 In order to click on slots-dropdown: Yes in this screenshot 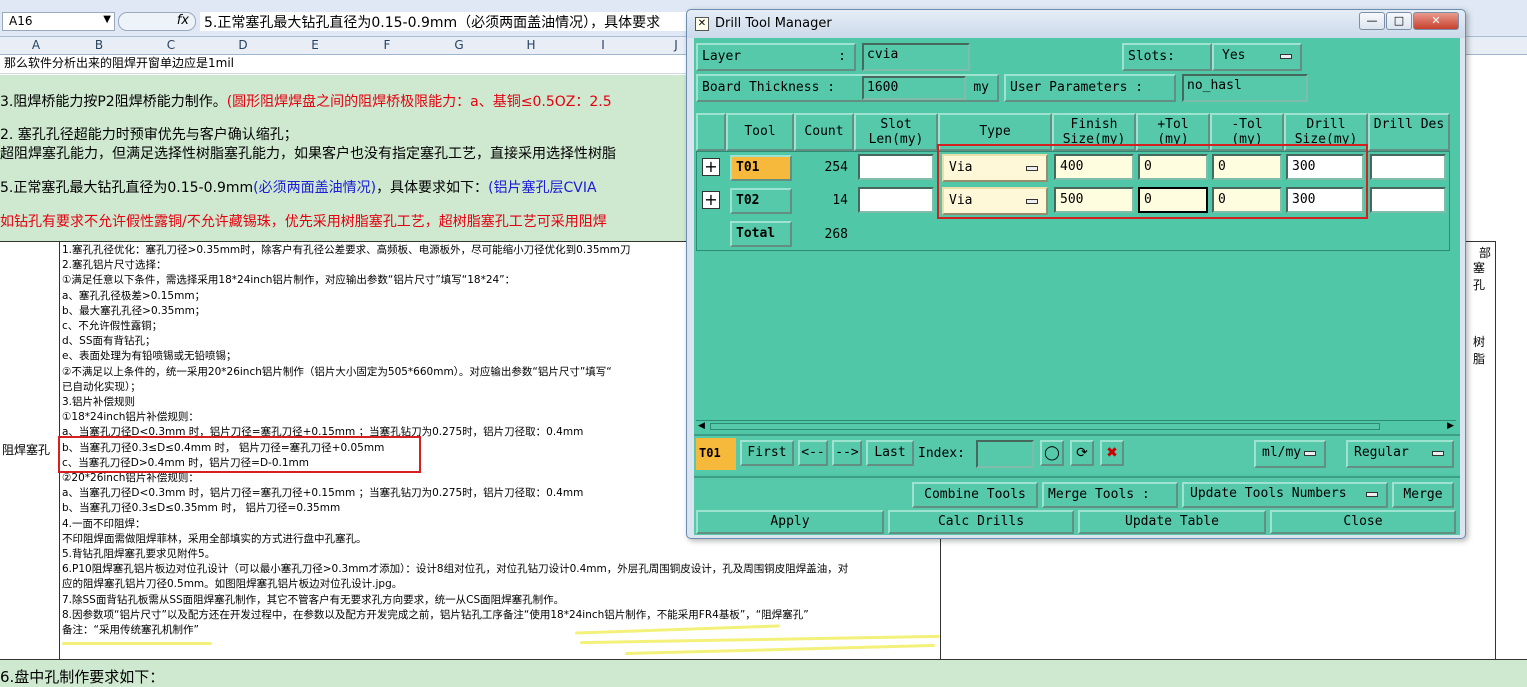, I will do `click(1257, 57)`.